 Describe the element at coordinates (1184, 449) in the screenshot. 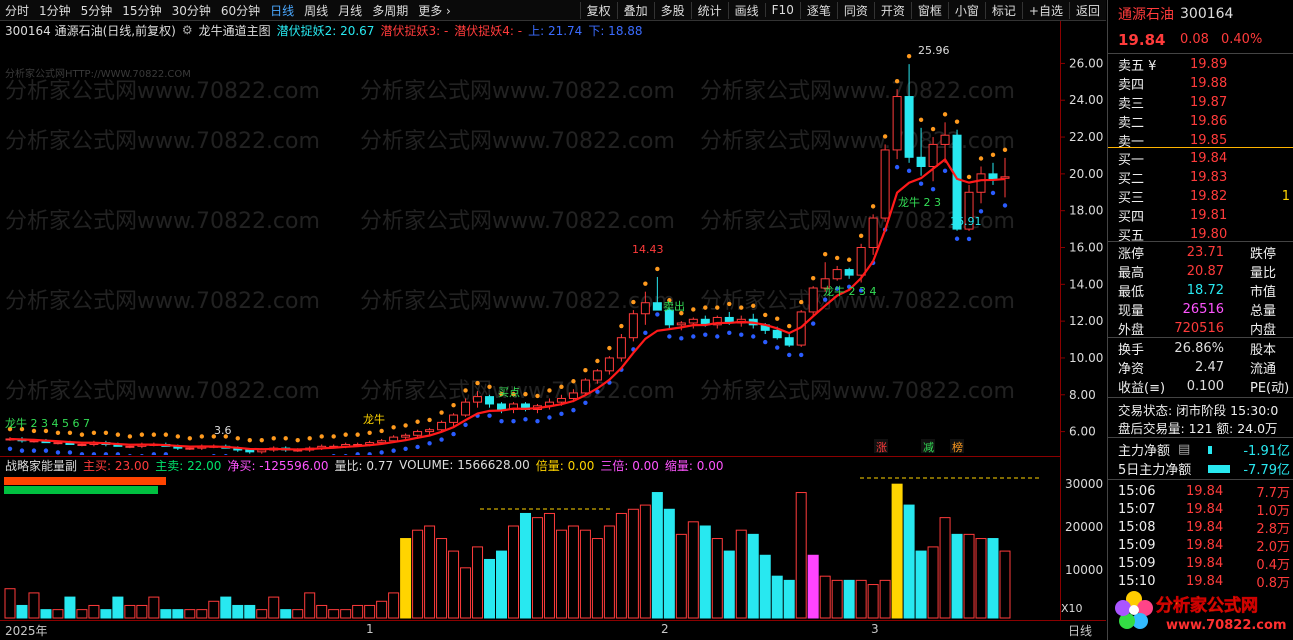

I see `list-icon: ▤` at that location.